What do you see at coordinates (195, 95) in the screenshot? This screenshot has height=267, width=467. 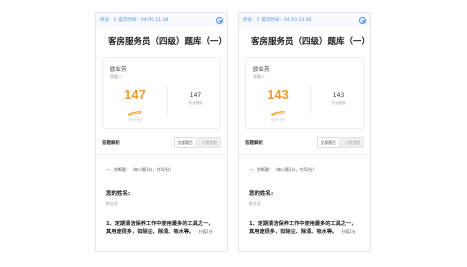 I see `total-value: 147` at bounding box center [195, 95].